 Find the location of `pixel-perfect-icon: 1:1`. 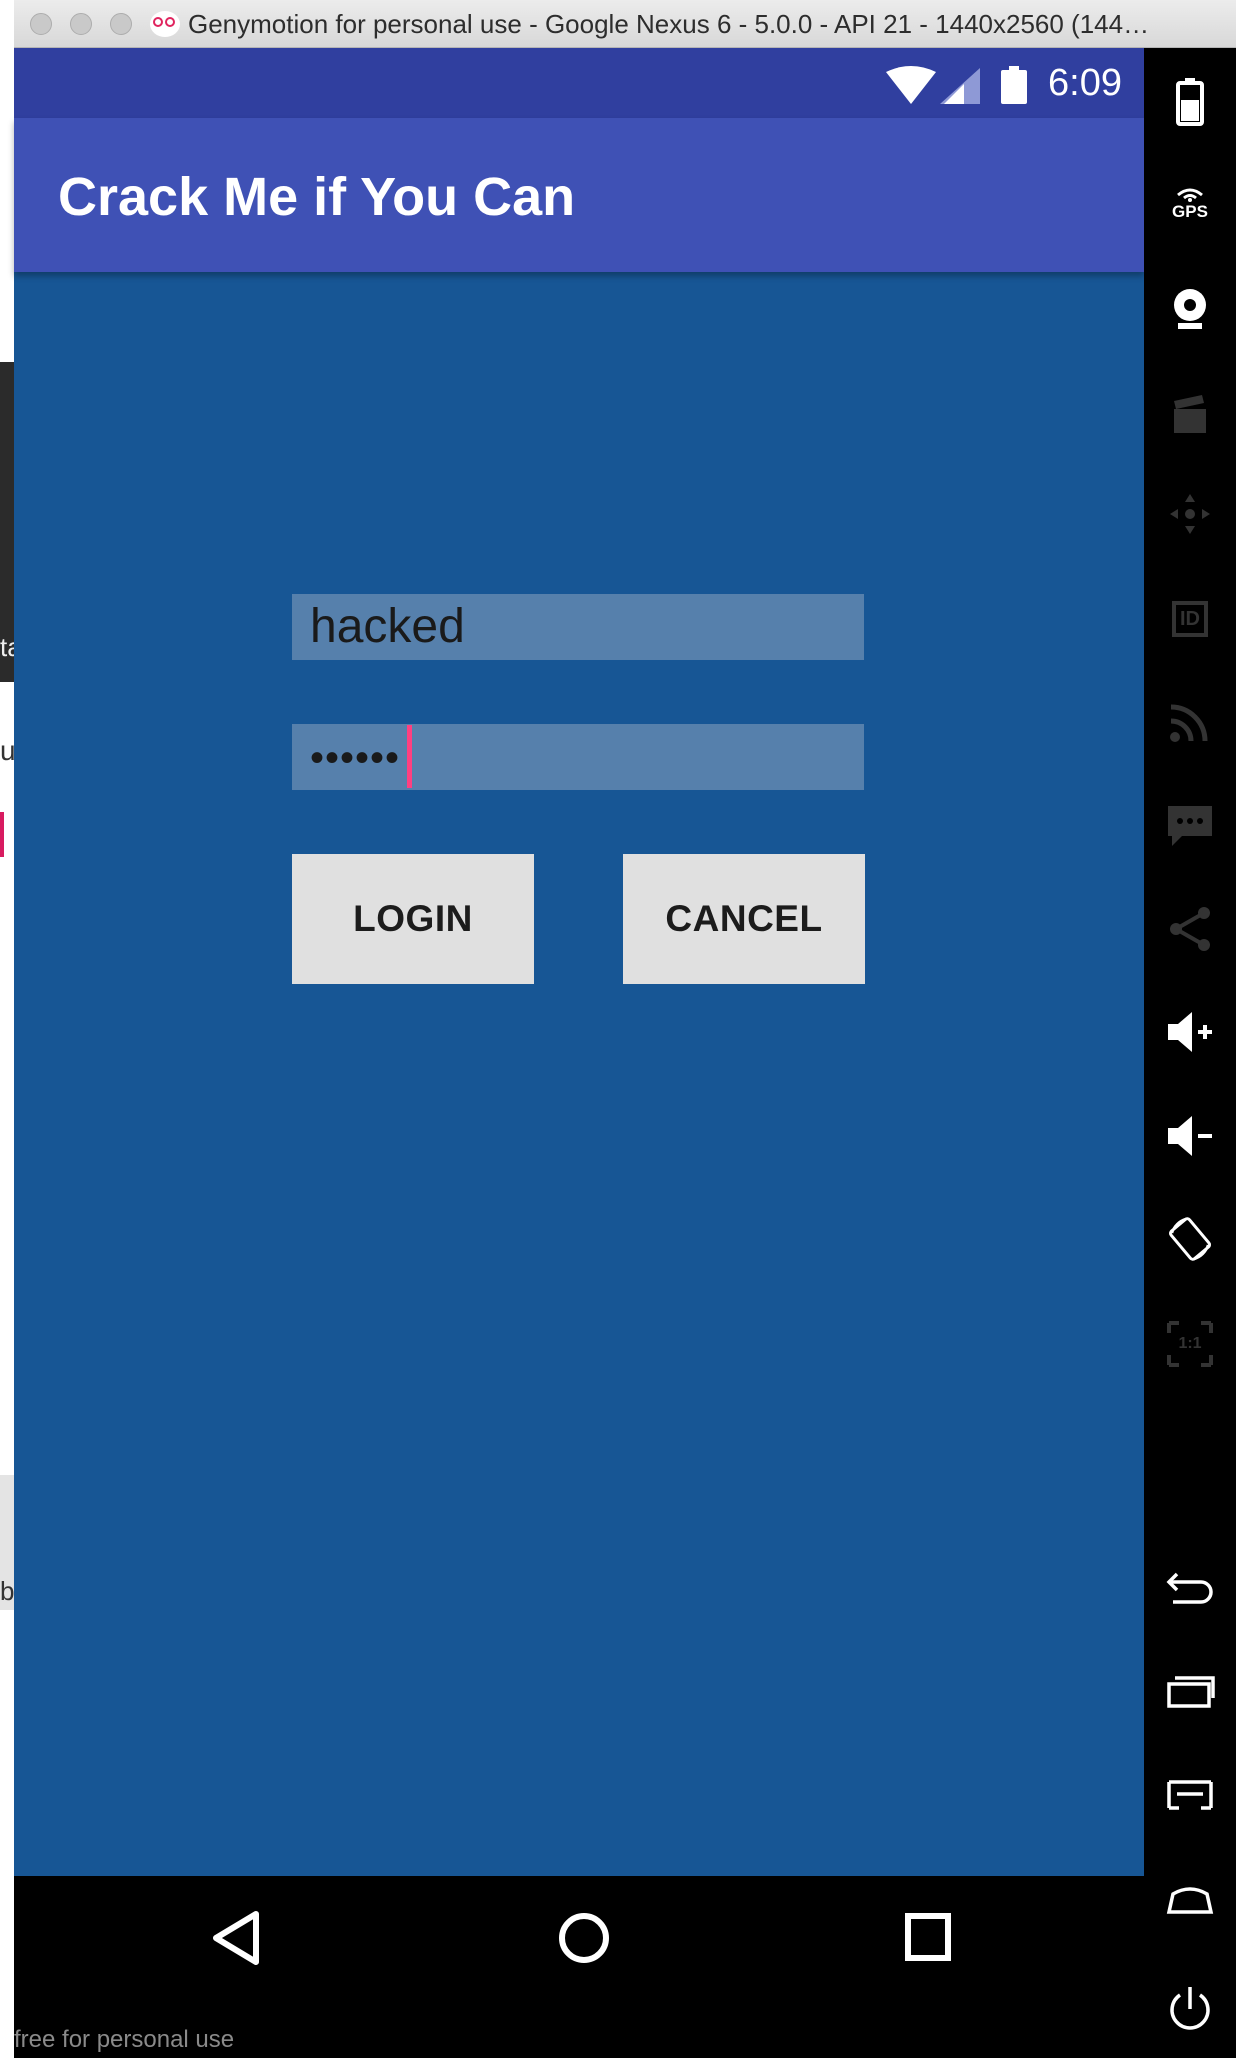

pixel-perfect-icon: 1:1 is located at coordinates (1190, 1344).